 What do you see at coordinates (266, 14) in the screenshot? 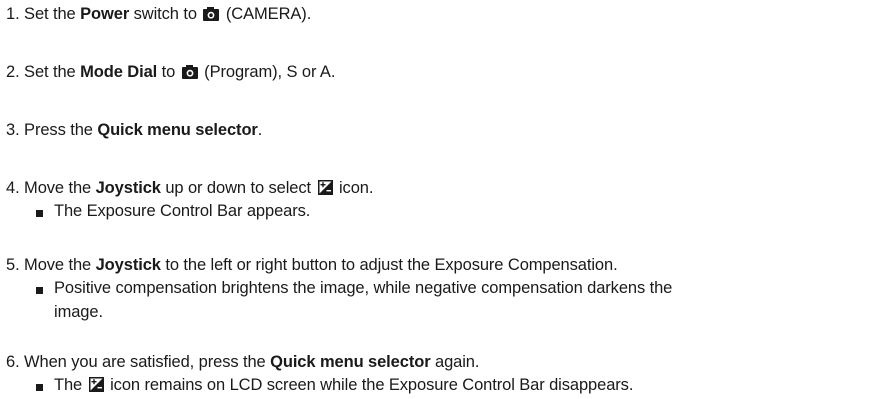
I see `step-text: (CAMERA).` at bounding box center [266, 14].